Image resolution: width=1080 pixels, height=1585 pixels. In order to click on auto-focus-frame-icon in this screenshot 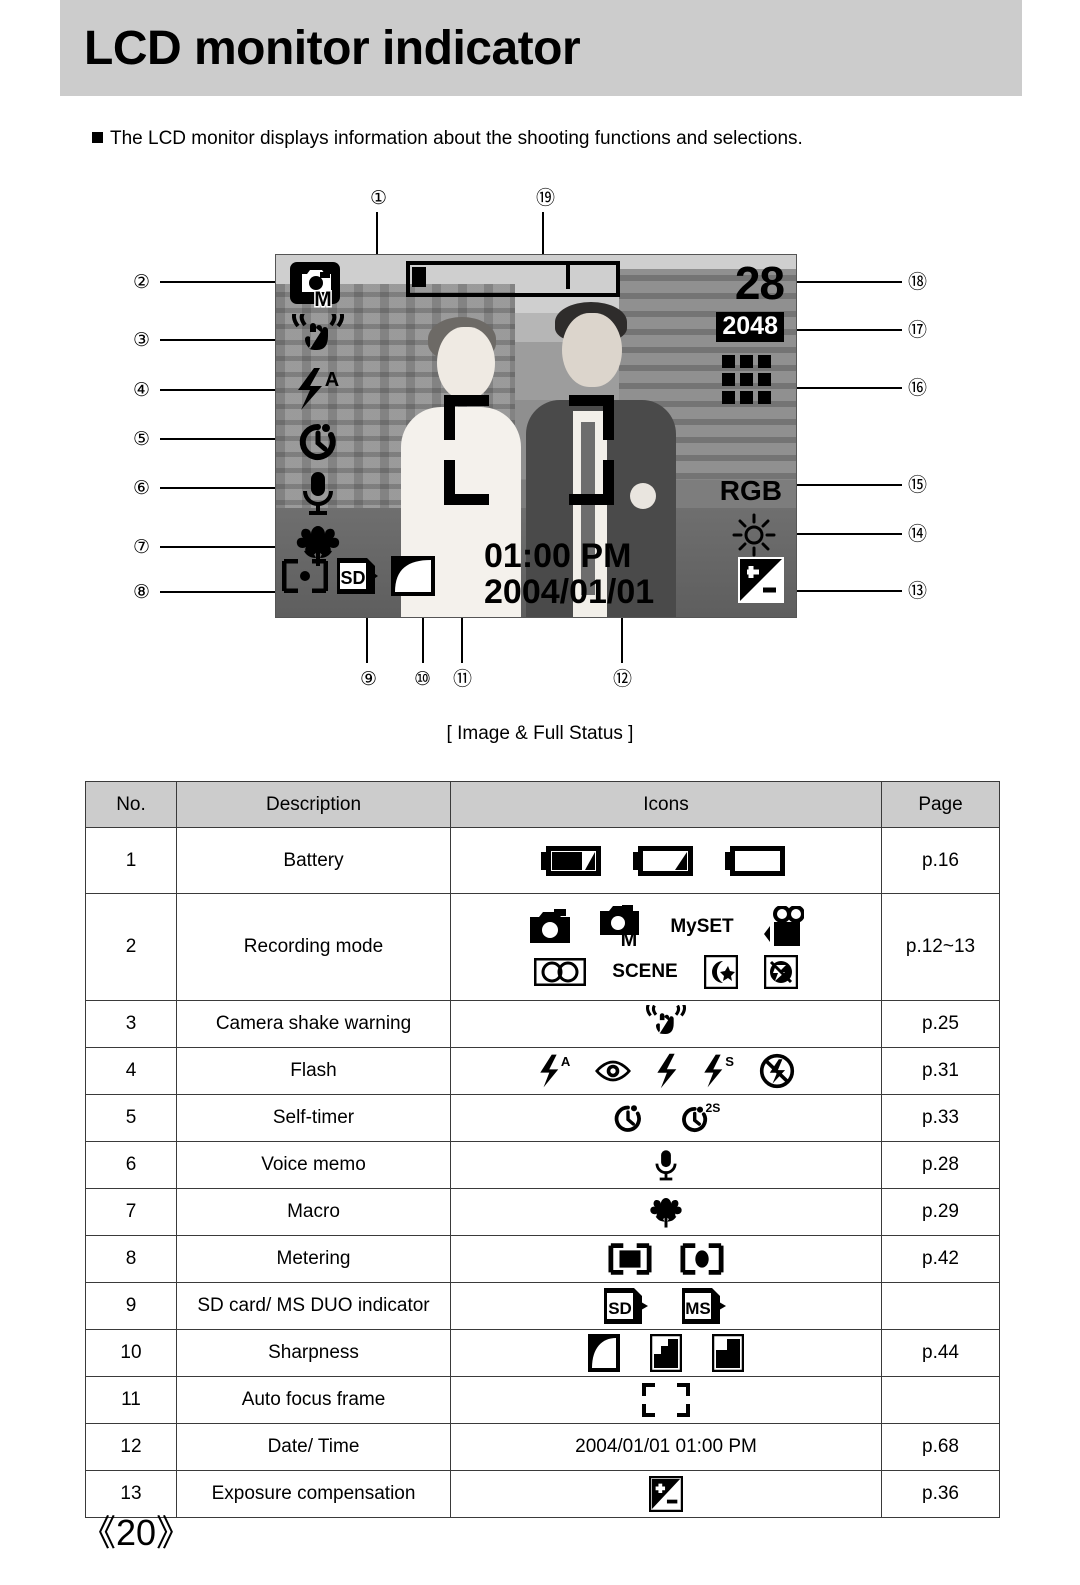, I will do `click(666, 1400)`.